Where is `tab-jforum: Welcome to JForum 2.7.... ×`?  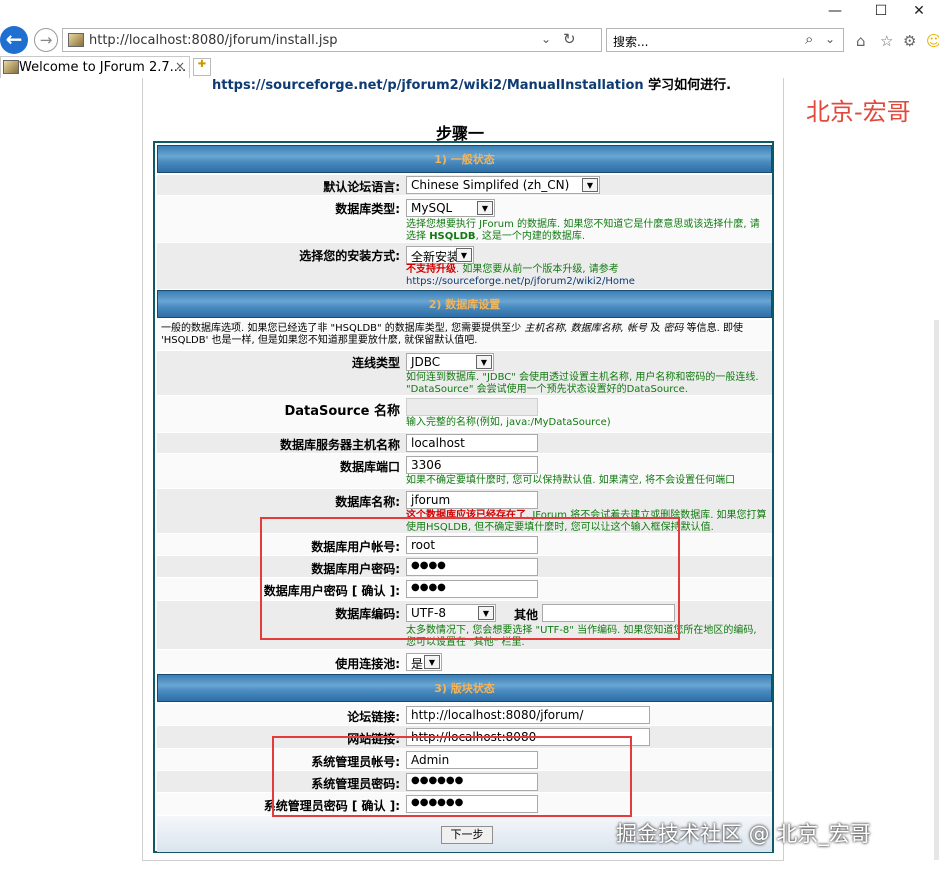
tab-jforum: Welcome to JForum 2.7.... × is located at coordinates (95, 67).